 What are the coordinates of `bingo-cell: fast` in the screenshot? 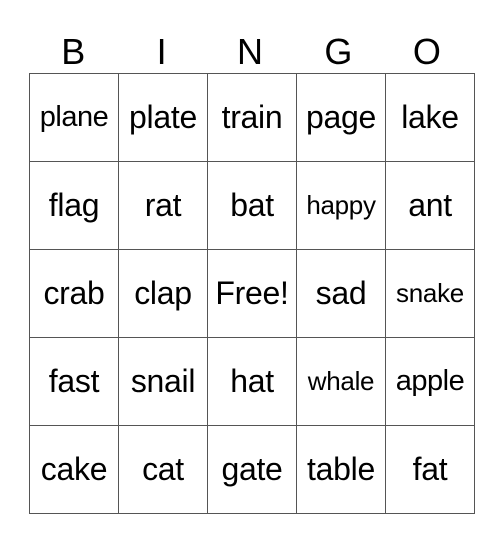 It's located at (74, 381).